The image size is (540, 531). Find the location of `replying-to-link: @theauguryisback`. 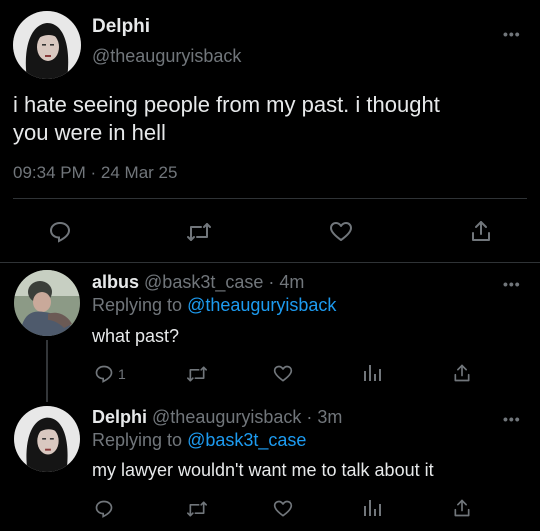

replying-to-link: @theauguryisback is located at coordinates (261, 305).